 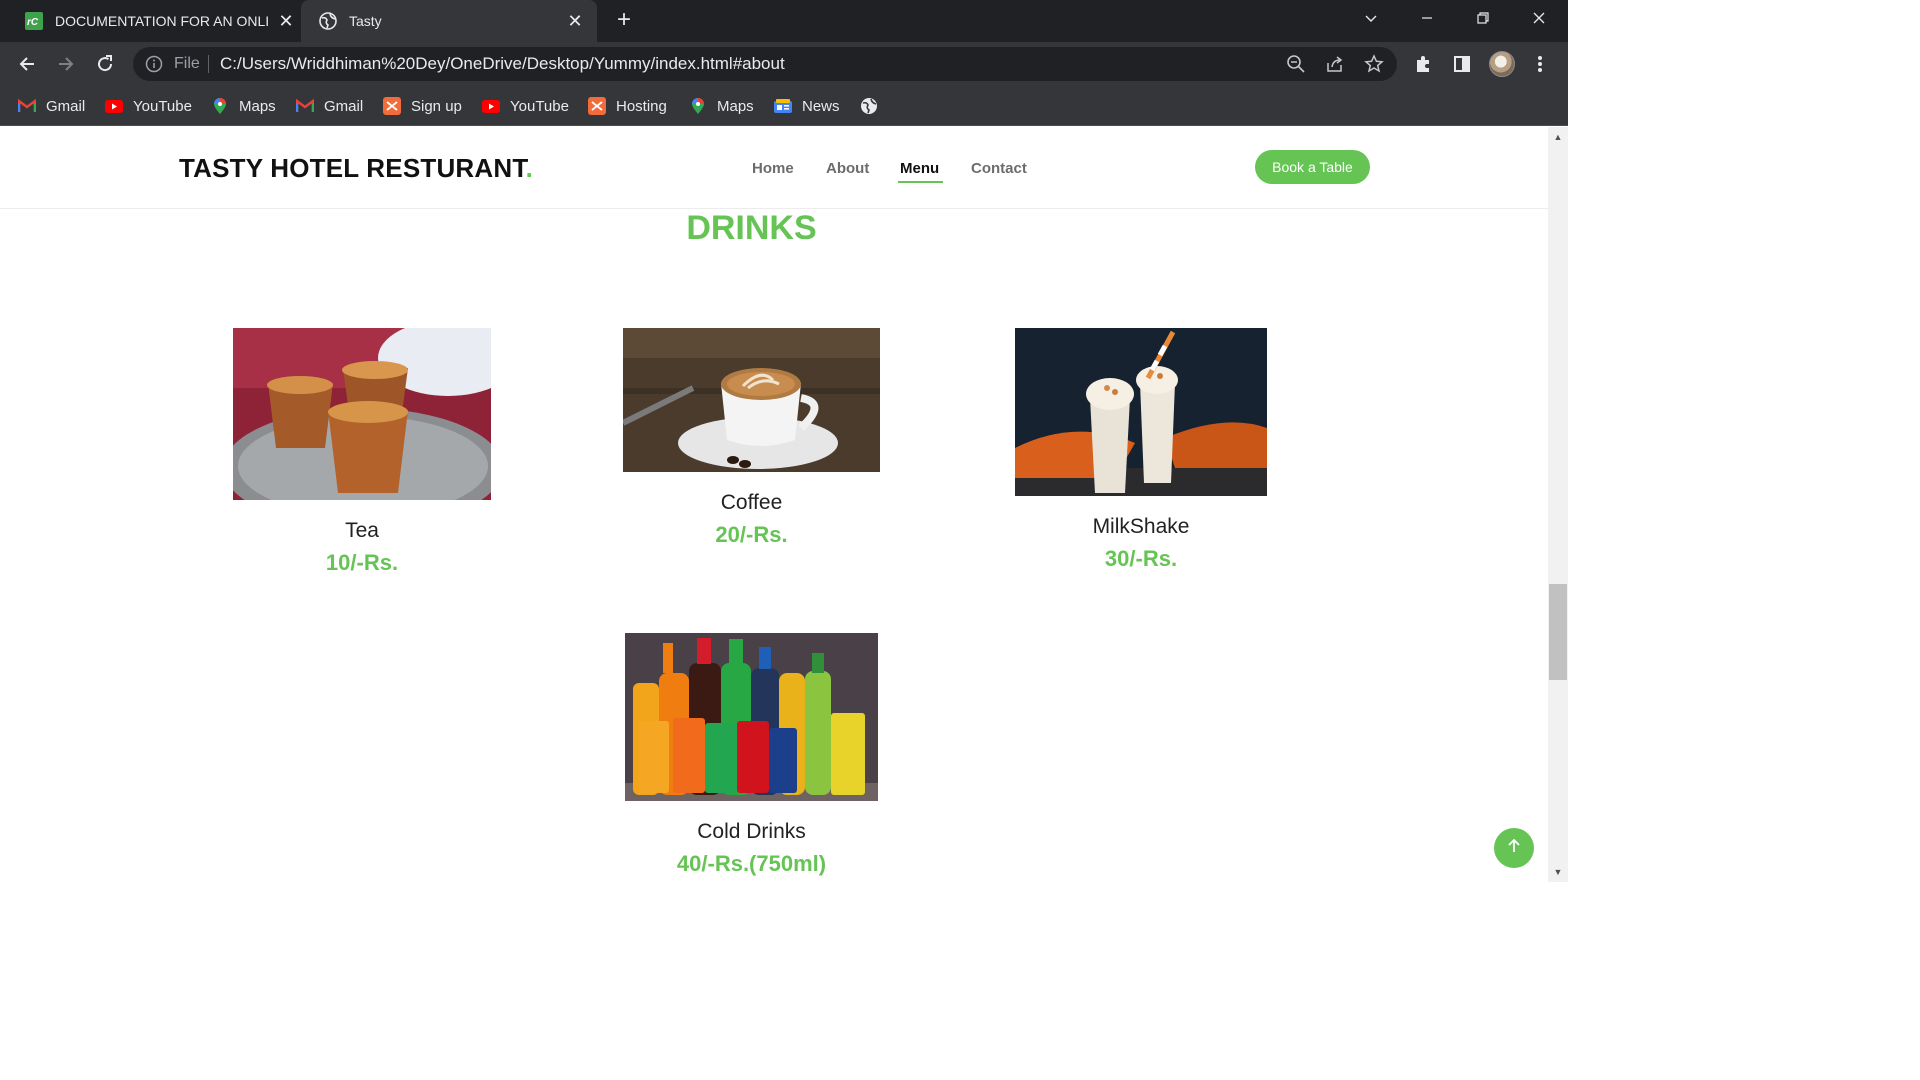 What do you see at coordinates (1423, 64) in the screenshot?
I see `extensions-icon` at bounding box center [1423, 64].